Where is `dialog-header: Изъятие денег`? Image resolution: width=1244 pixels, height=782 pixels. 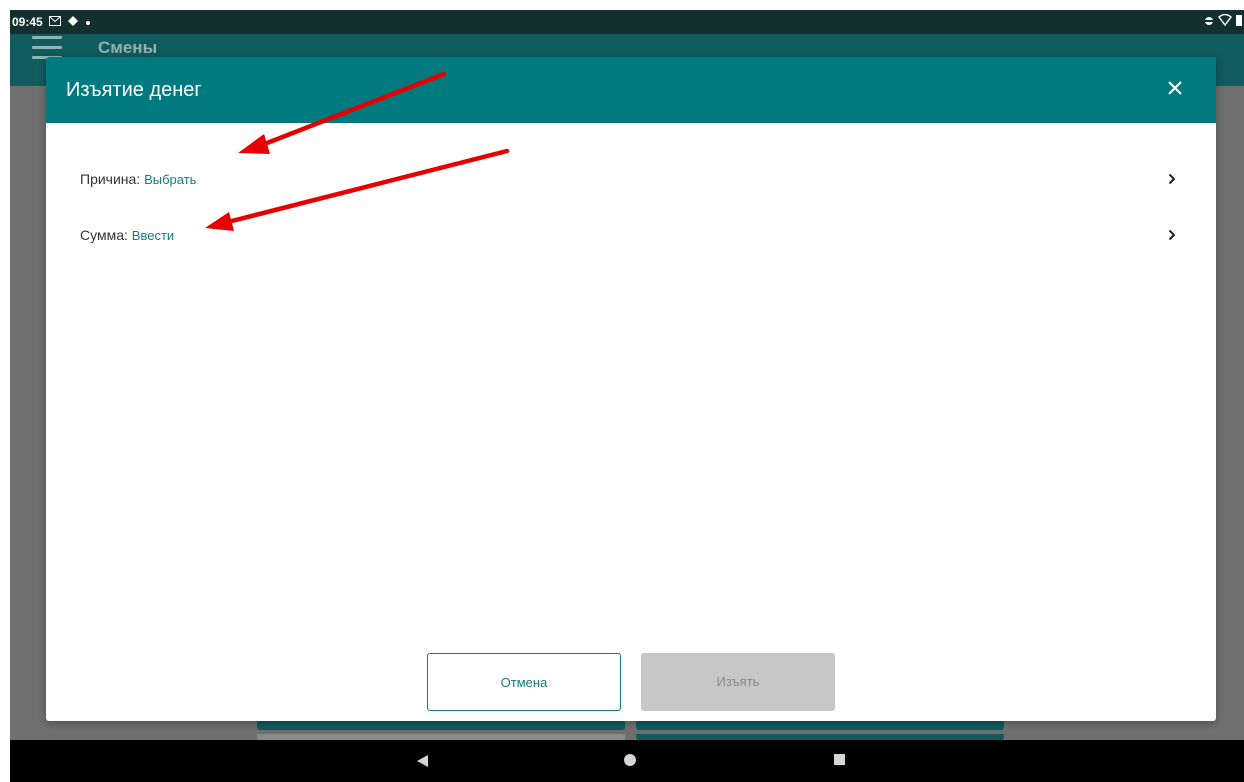 dialog-header: Изъятие денег is located at coordinates (631, 90).